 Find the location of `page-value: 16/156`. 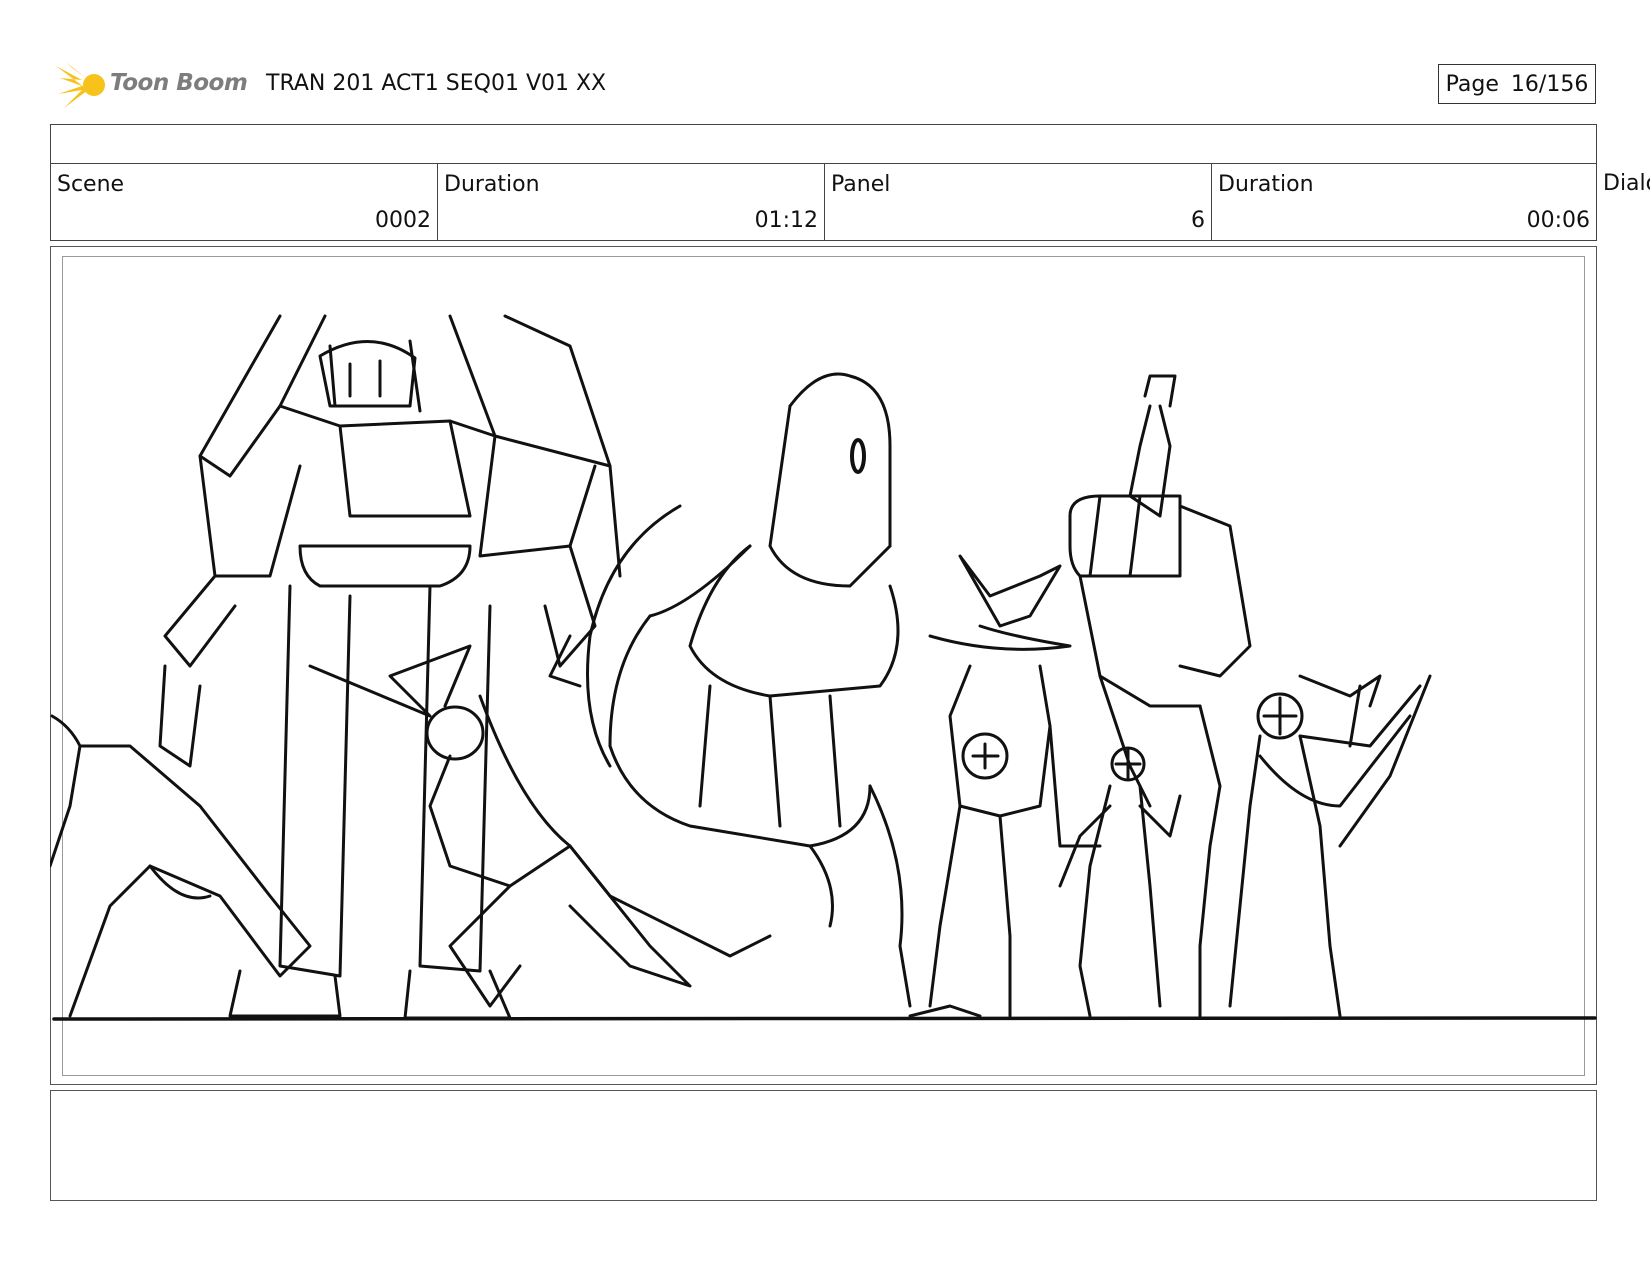

page-value: 16/156 is located at coordinates (1549, 84).